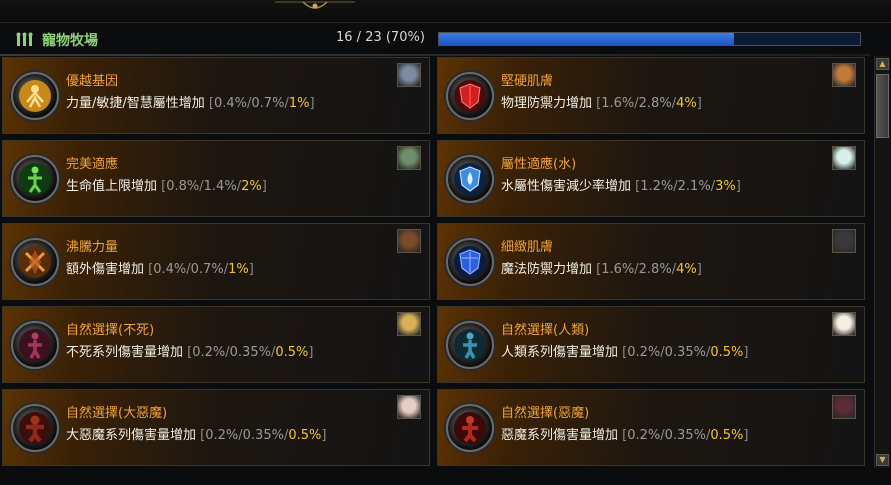 This screenshot has width=891, height=485. Describe the element at coordinates (545, 413) in the screenshot. I see `bonus-name: 自然選擇(惡魔)` at that location.